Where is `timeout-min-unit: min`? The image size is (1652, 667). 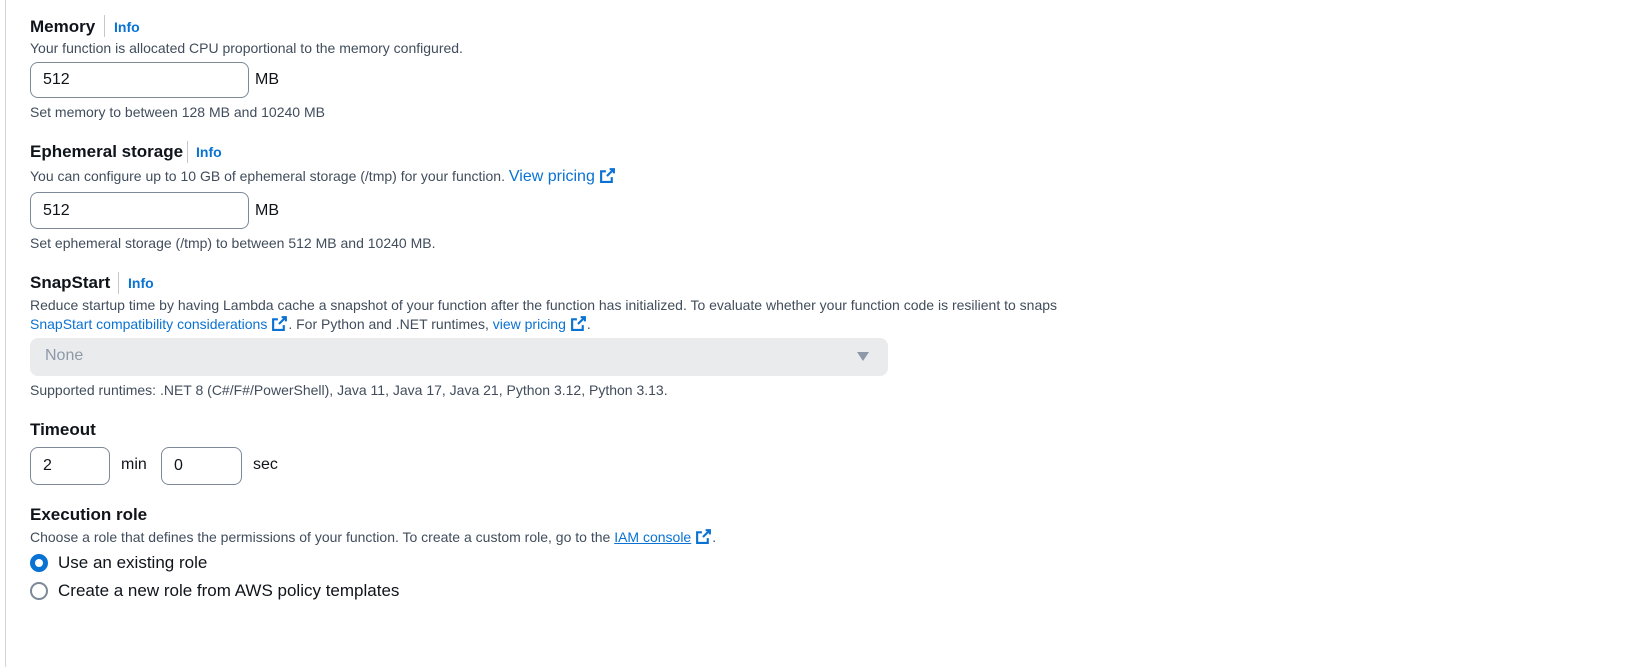
timeout-min-unit: min is located at coordinates (134, 464).